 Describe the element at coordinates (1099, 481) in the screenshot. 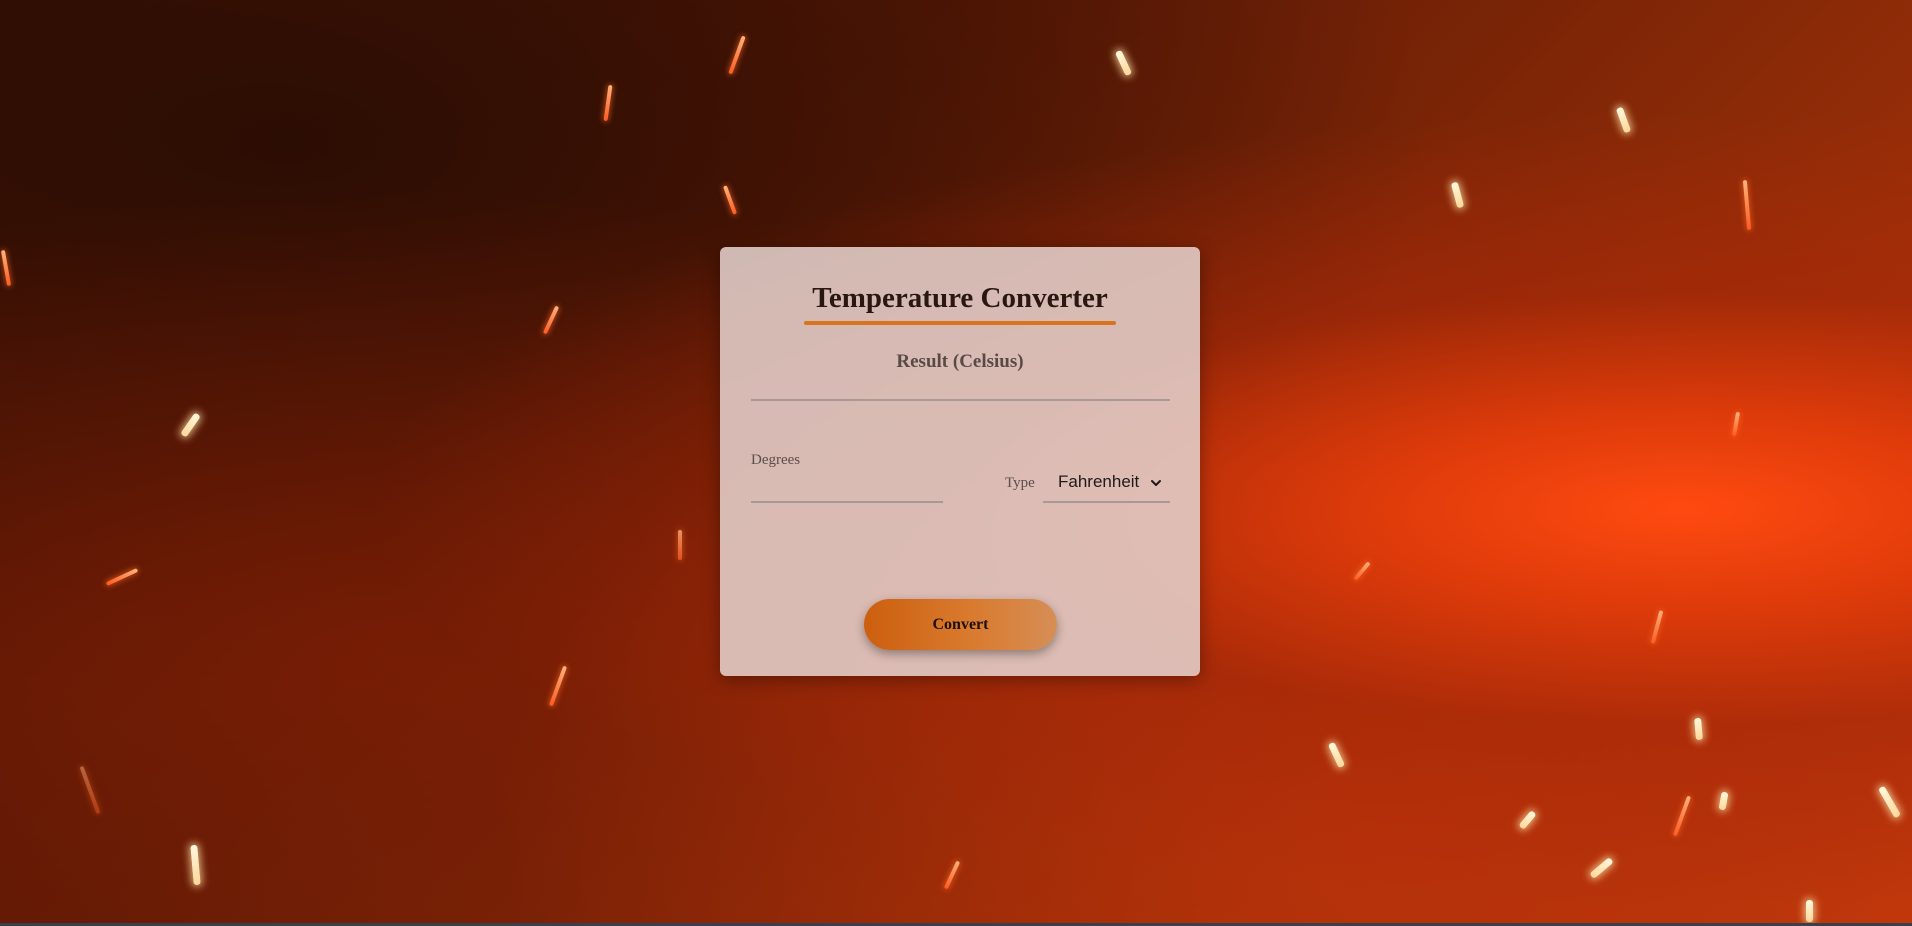

I see `type-select-value: Fahrenheit` at that location.